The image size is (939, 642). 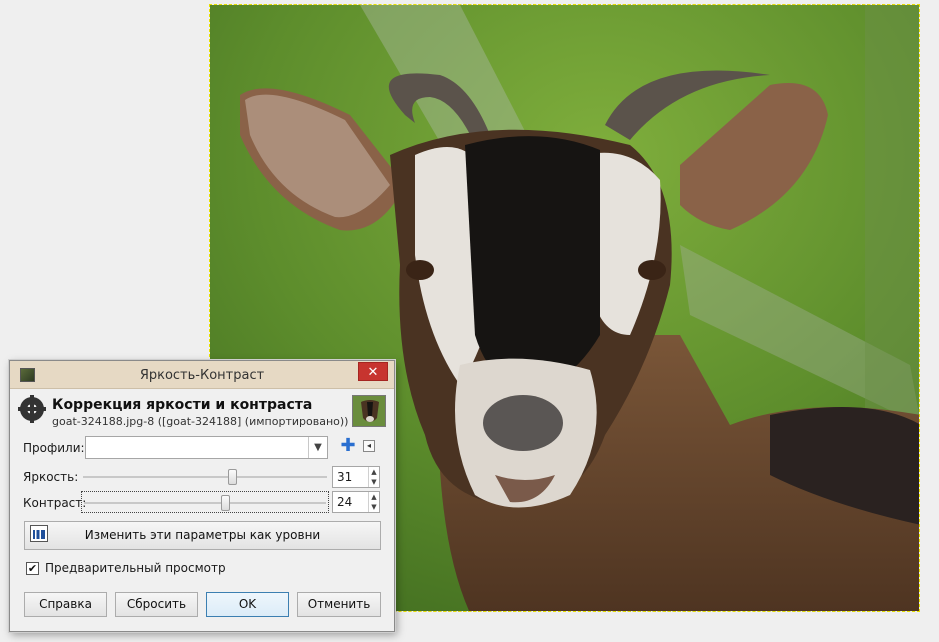 I want to click on goat-thumbnail-icon, so click(x=369, y=411).